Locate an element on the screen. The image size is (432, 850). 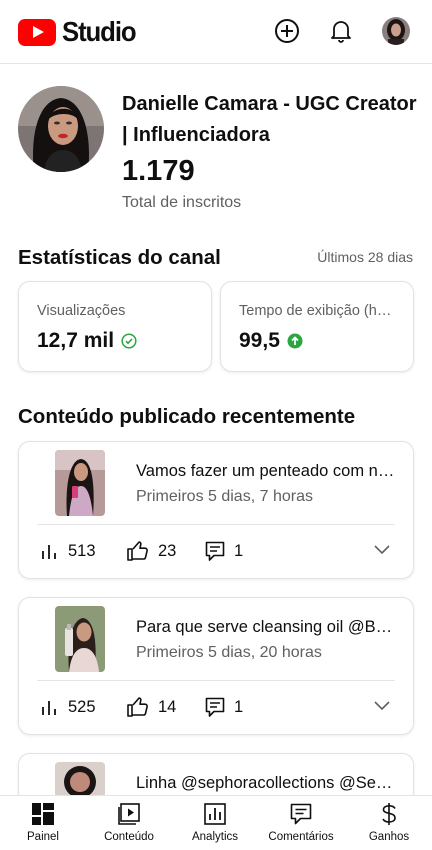
dashboard-icon is located at coordinates (43, 814).